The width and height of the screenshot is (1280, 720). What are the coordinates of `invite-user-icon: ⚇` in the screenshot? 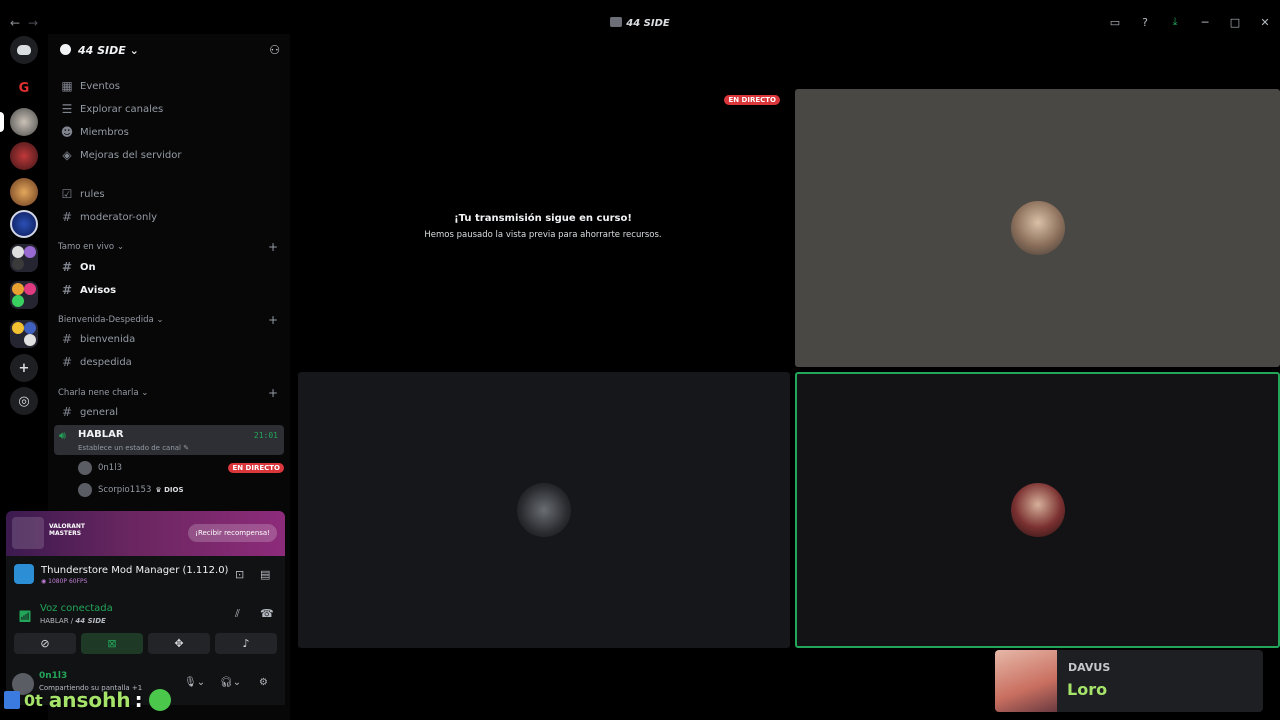 It's located at (274, 50).